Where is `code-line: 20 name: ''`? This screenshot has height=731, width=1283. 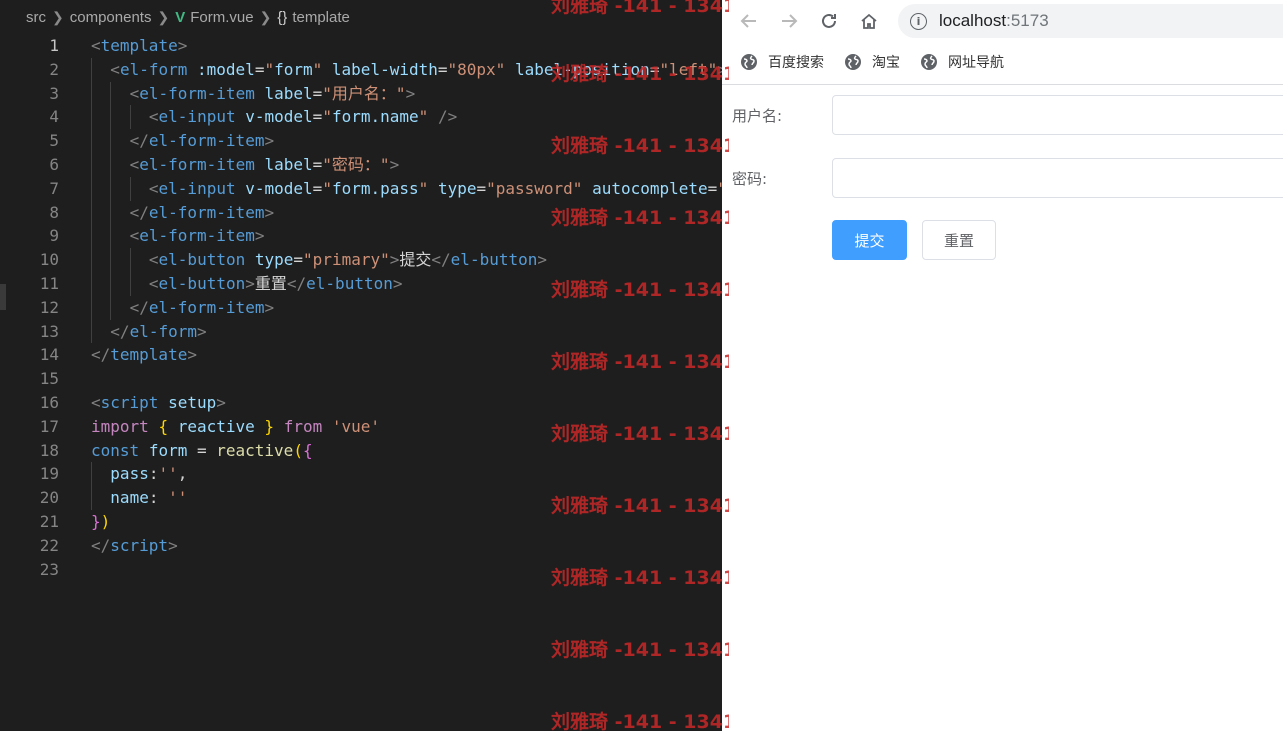
code-line: 20 name: '' is located at coordinates (361, 498).